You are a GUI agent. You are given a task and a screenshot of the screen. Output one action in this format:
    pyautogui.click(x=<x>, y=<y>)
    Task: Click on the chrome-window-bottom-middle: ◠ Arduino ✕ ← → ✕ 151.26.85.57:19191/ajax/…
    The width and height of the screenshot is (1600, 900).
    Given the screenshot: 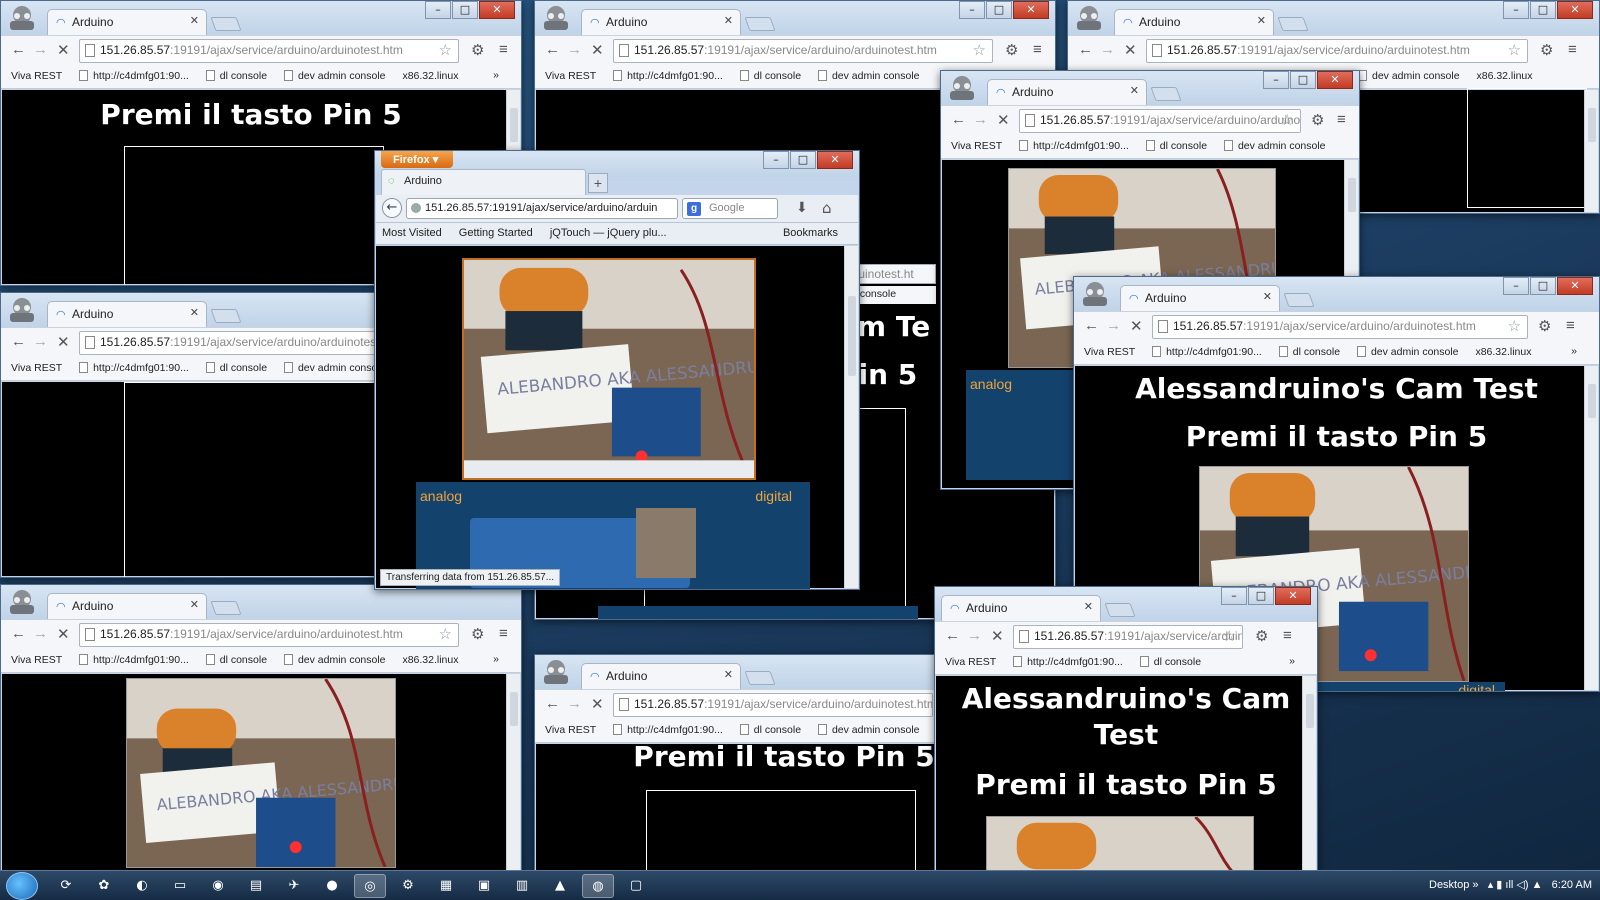 What is the action you would take?
    pyautogui.click(x=744, y=764)
    